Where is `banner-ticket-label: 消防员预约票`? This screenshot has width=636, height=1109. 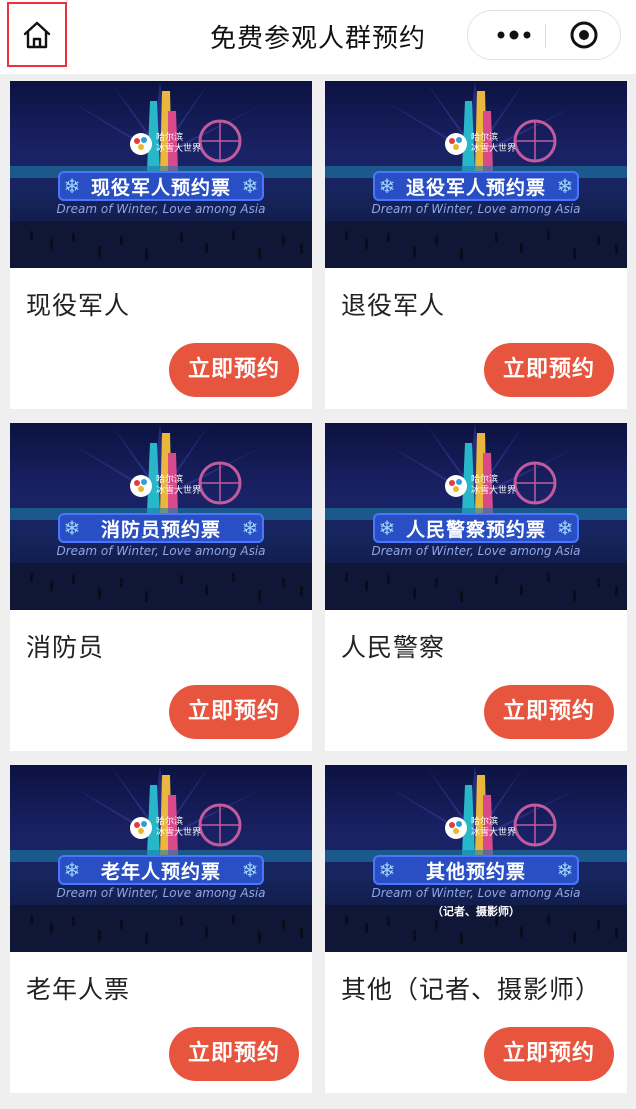
banner-ticket-label: 消防员预约票 is located at coordinates (161, 528).